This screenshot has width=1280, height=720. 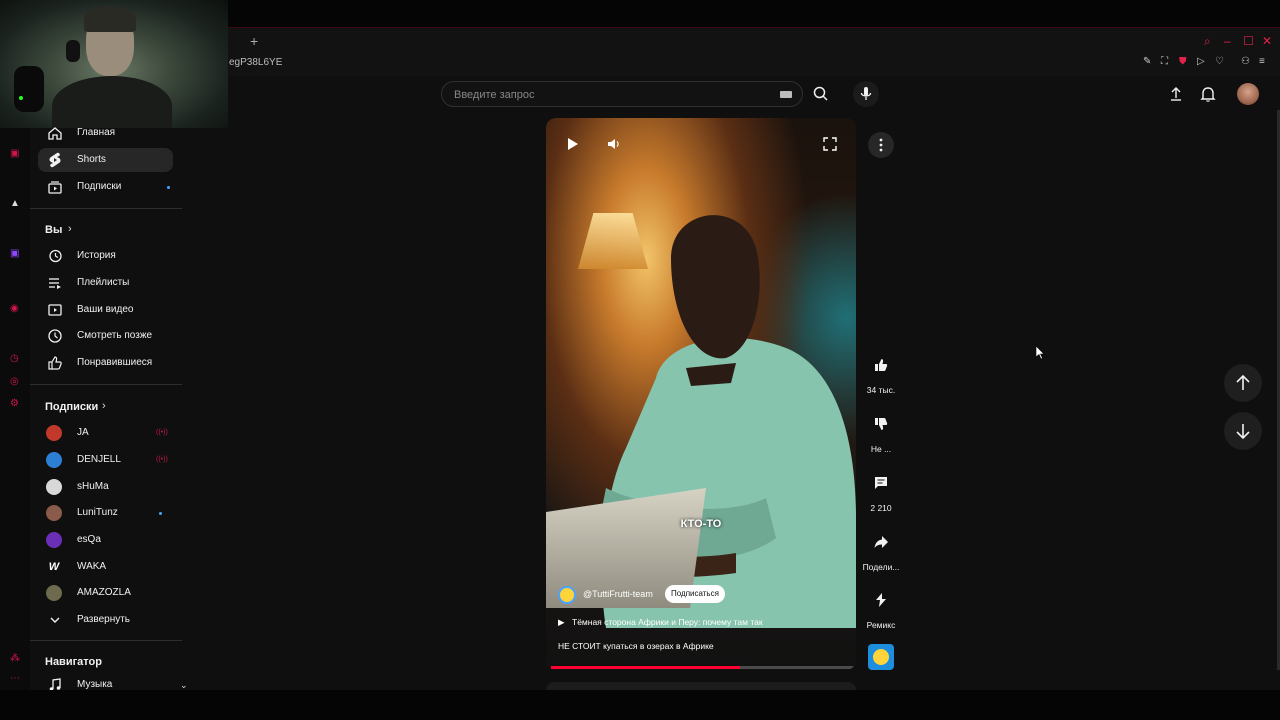 I want to click on bookmark-icon: ✎, so click(x=1147, y=61).